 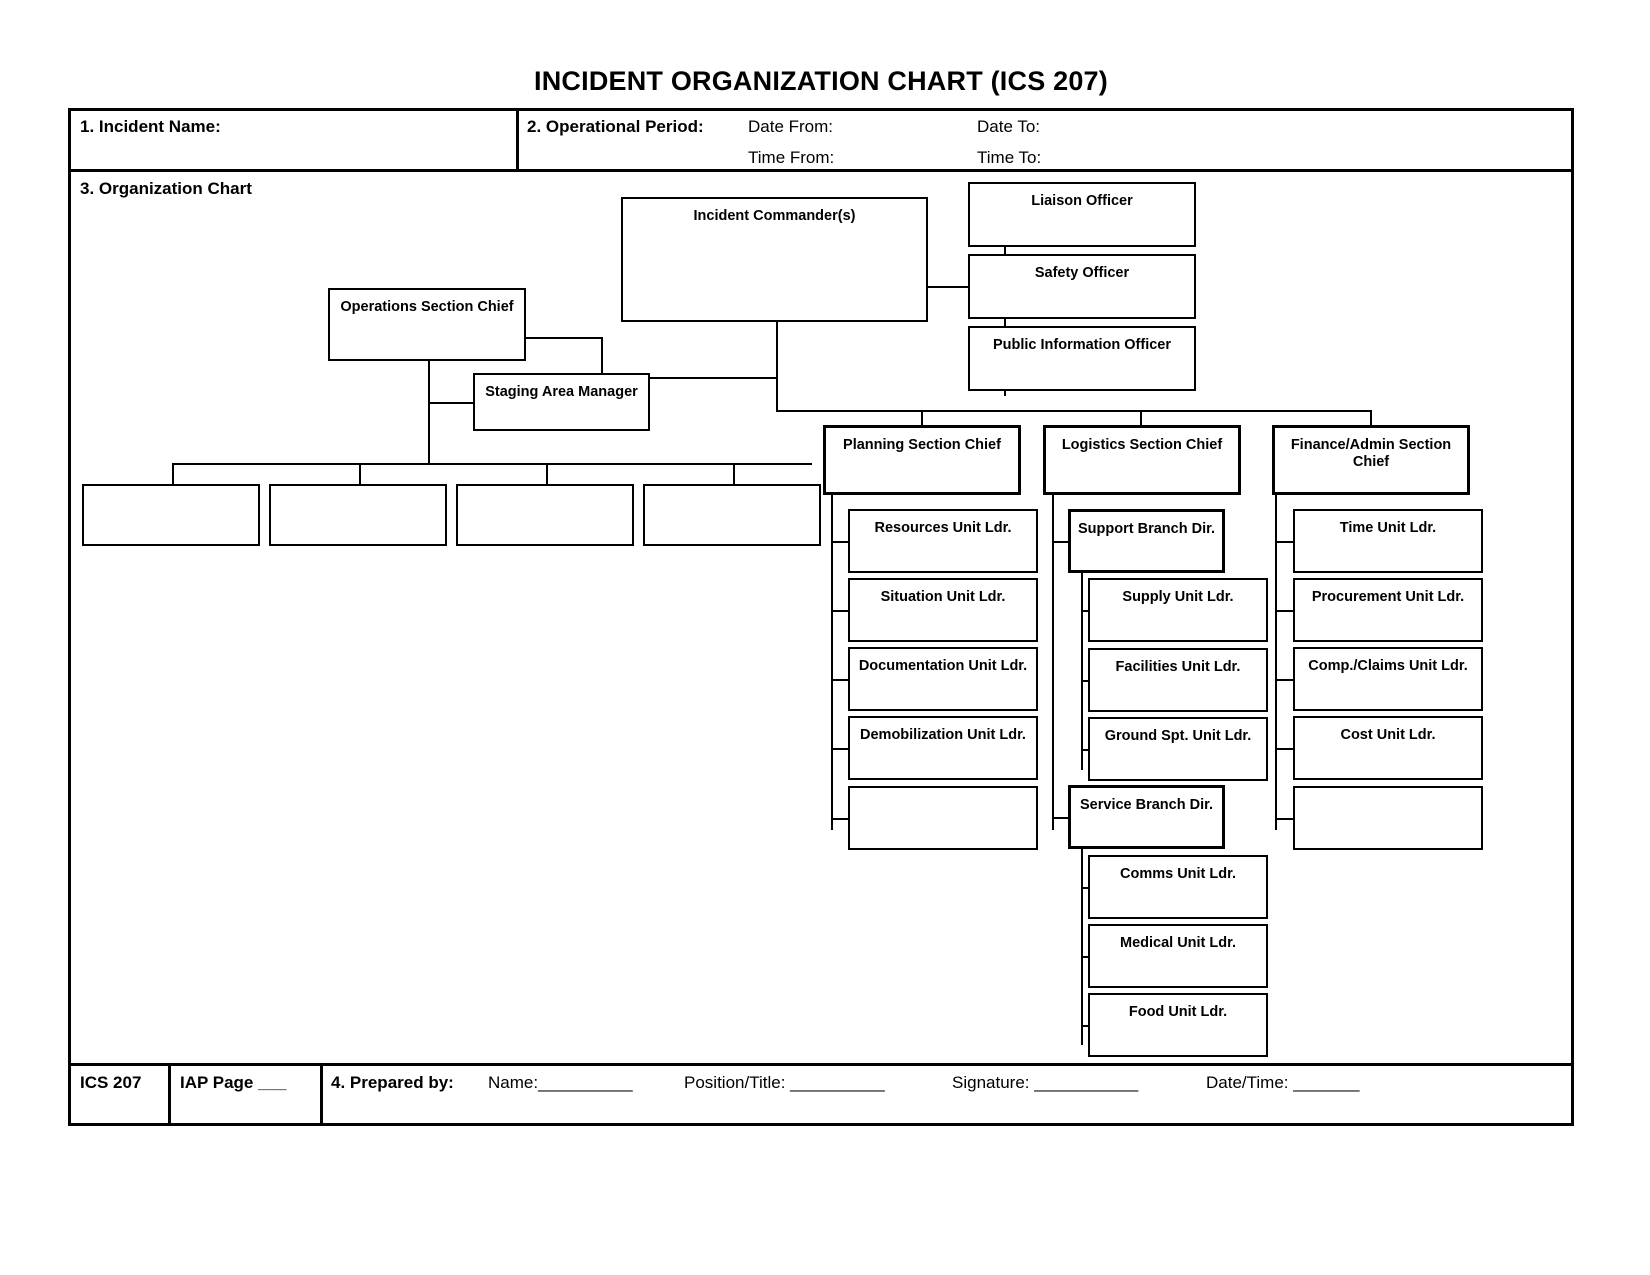 I want to click on header-column-divider, so click(x=517, y=140).